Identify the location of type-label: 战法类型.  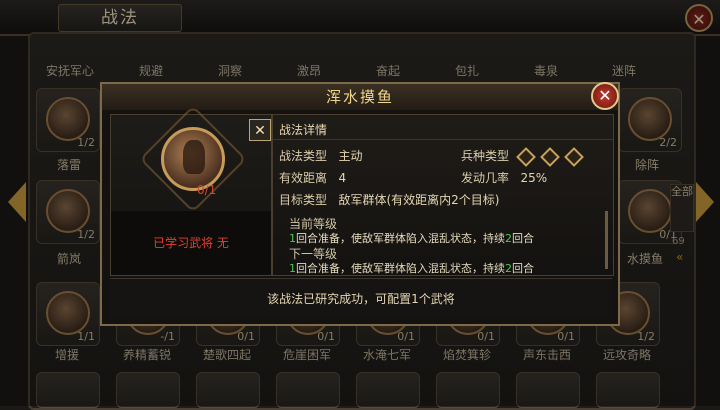
(303, 156).